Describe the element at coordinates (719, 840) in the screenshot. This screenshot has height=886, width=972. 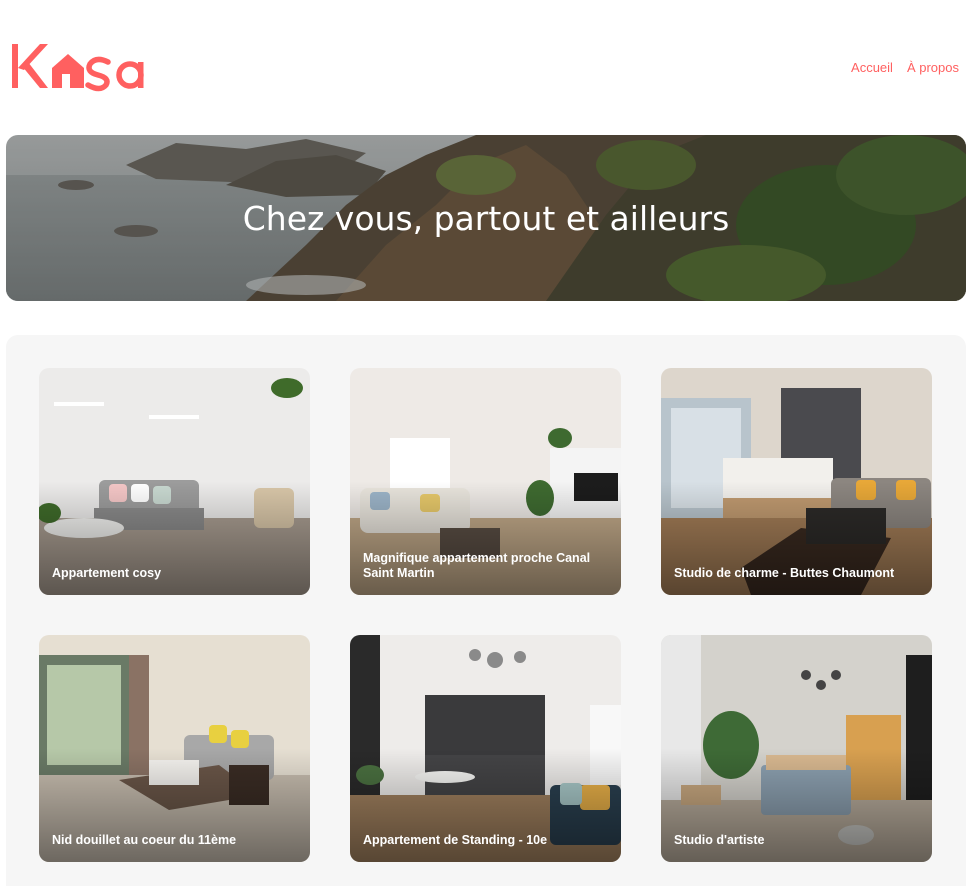
I see `listing-title: Studio d'artiste` at that location.